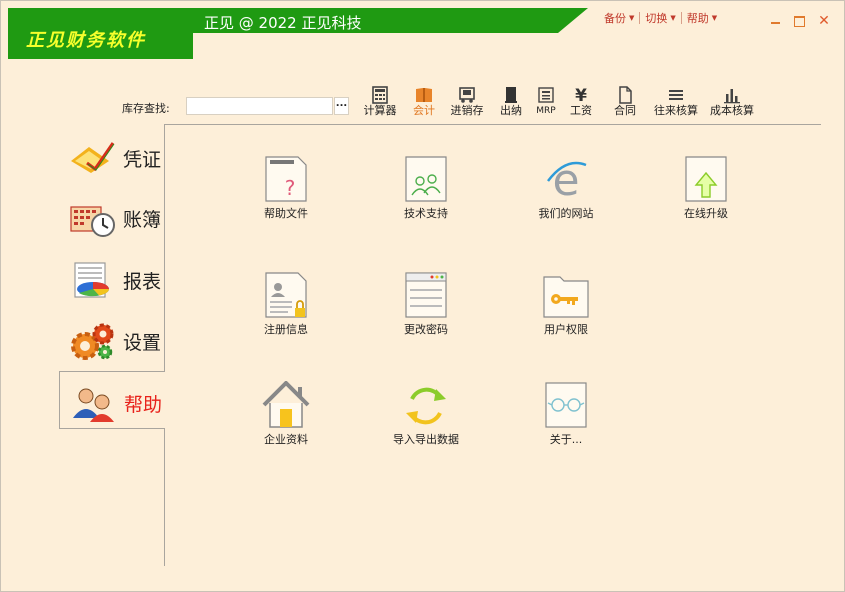 This screenshot has width=845, height=592. Describe the element at coordinates (493, 124) in the screenshot. I see `content-divider-top` at that location.